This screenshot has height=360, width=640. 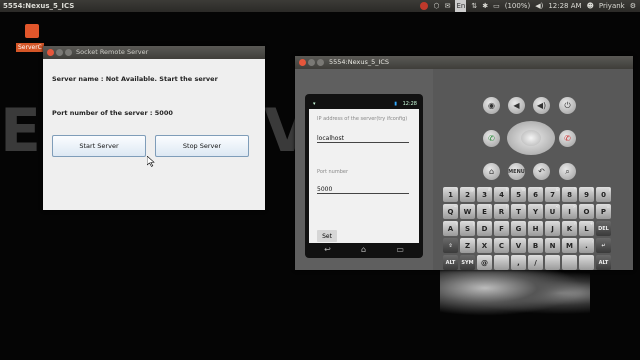 I want to click on keyboard-key: Y], so click(x=535, y=211).